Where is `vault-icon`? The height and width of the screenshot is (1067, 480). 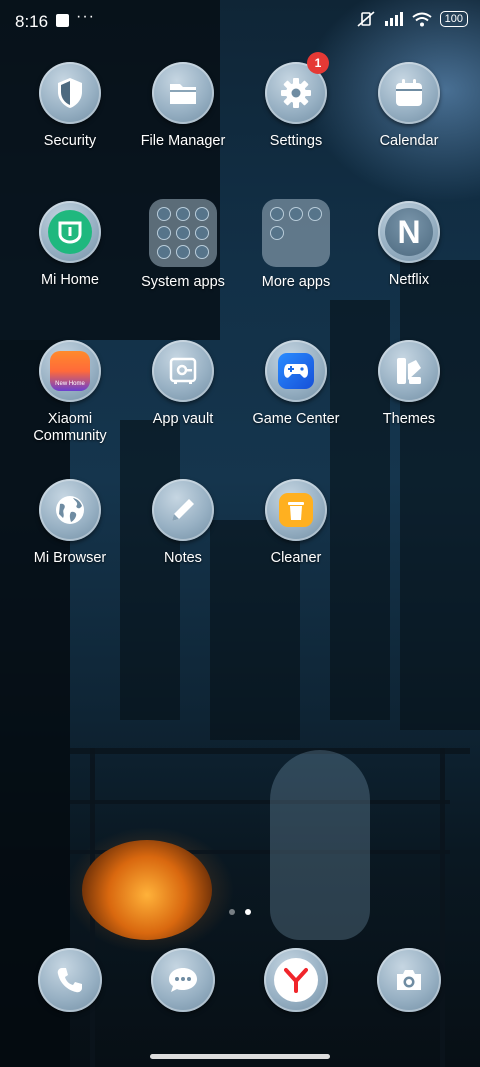
vault-icon is located at coordinates (183, 371).